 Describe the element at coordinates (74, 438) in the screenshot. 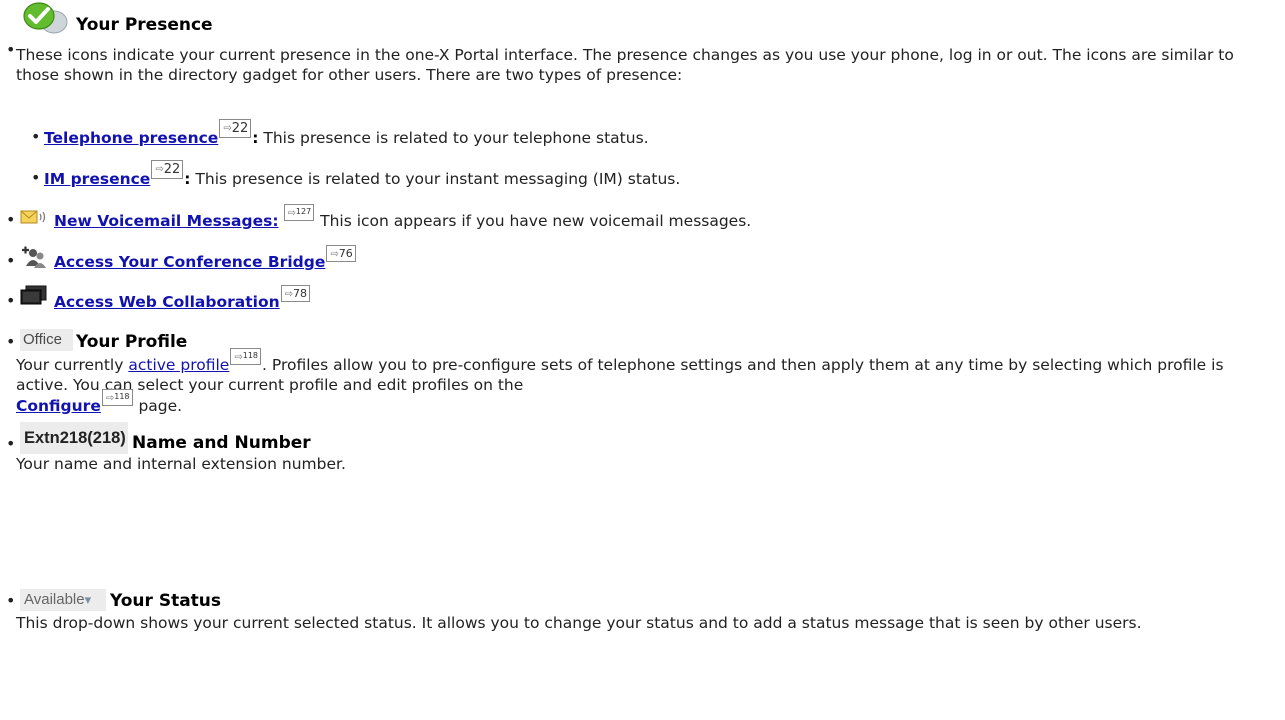

I see `extension-tag: Extn218(218)` at that location.